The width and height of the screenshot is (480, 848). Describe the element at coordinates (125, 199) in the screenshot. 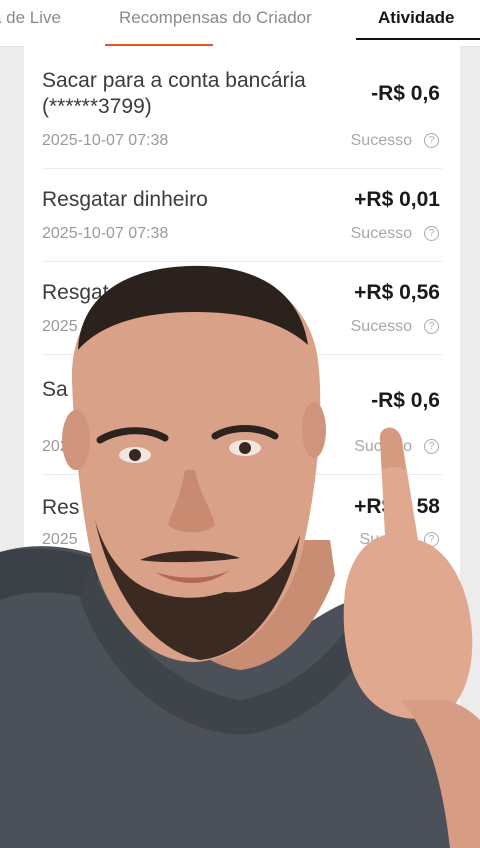

I see `transaction-title: Resgatar dinheiro` at that location.